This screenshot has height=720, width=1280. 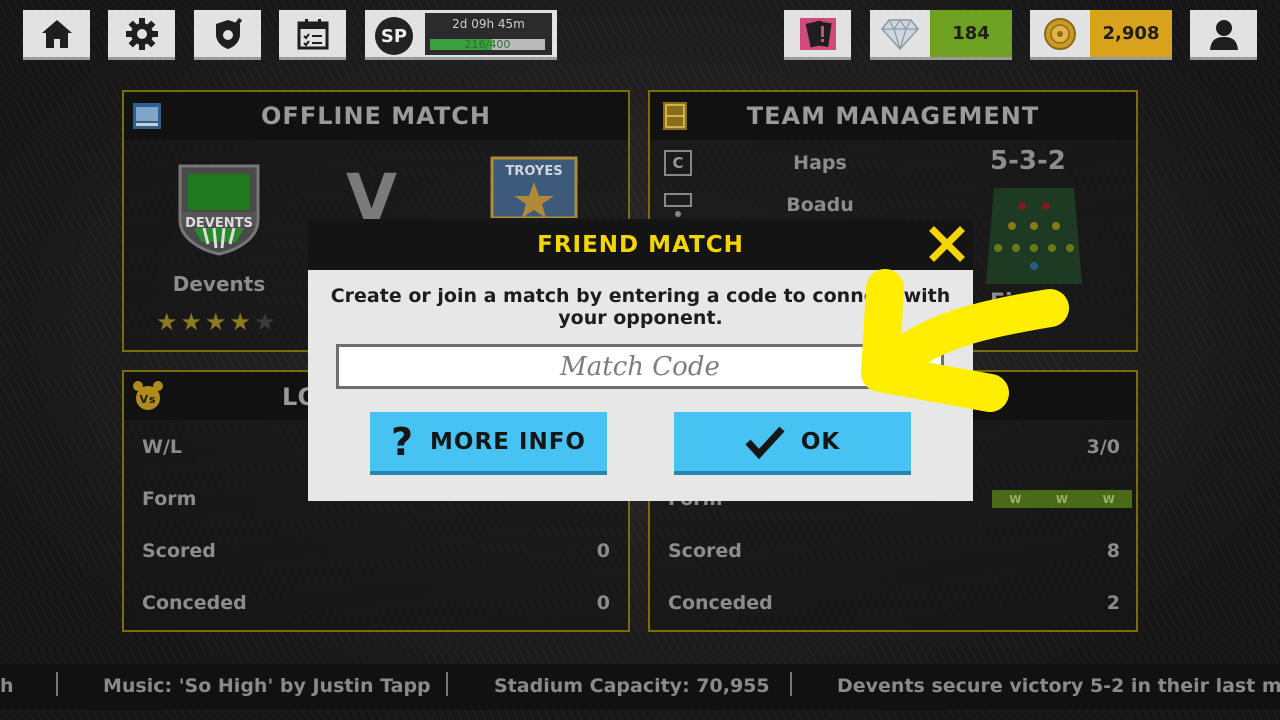 What do you see at coordinates (1028, 161) in the screenshot?
I see `formation-label: 5-3-2` at bounding box center [1028, 161].